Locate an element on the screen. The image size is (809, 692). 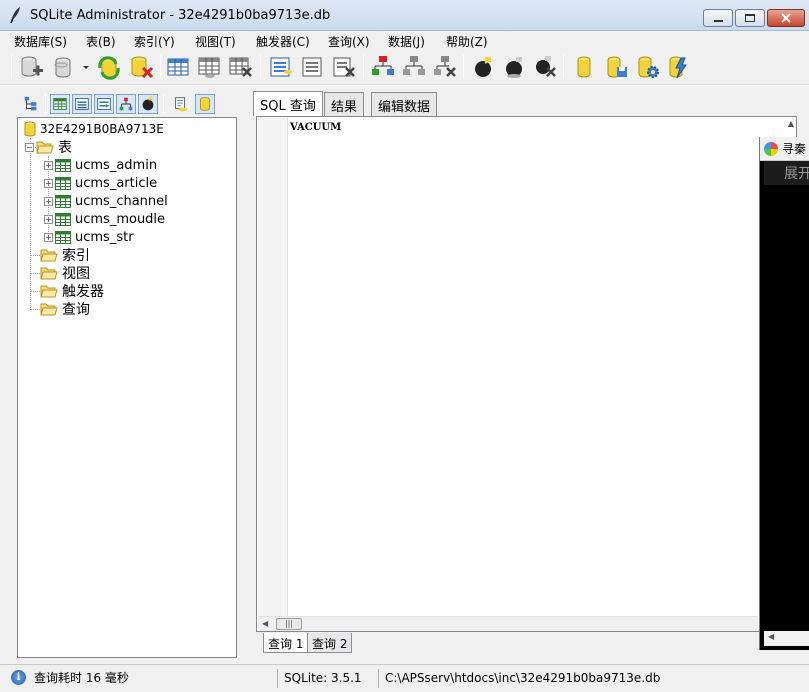
scroll-up-icon: ▲ is located at coordinates (791, 123).